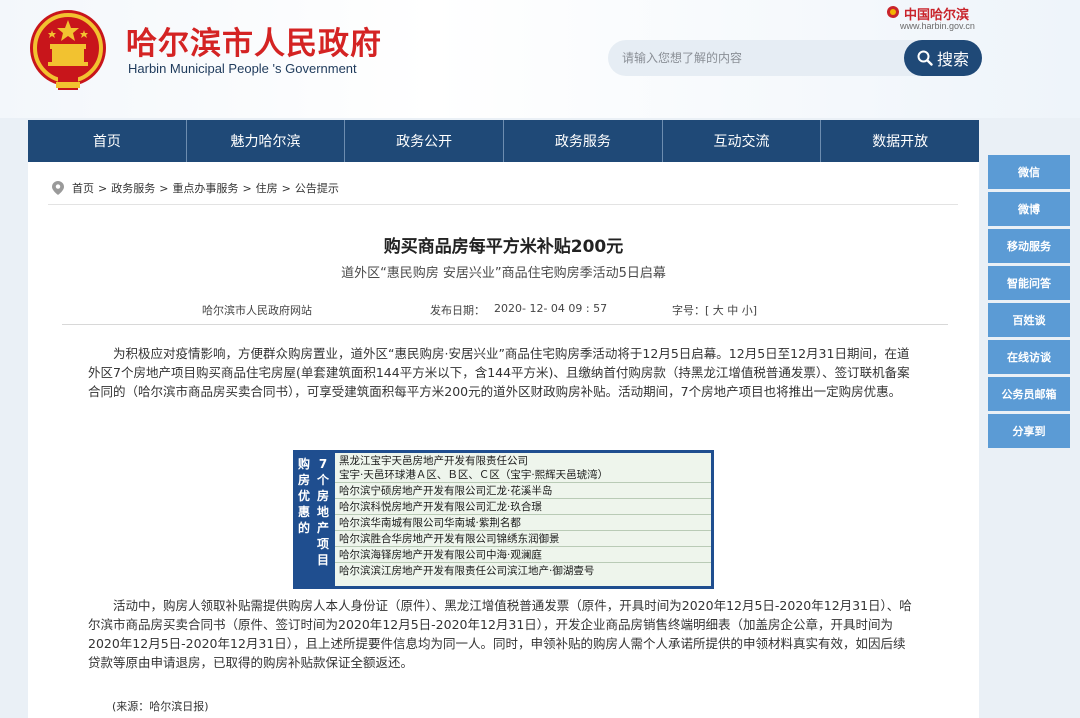 The width and height of the screenshot is (1080, 718). Describe the element at coordinates (714, 310) in the screenshot. I see `font-size-switcher: 字号：[ 大 中 小]` at that location.